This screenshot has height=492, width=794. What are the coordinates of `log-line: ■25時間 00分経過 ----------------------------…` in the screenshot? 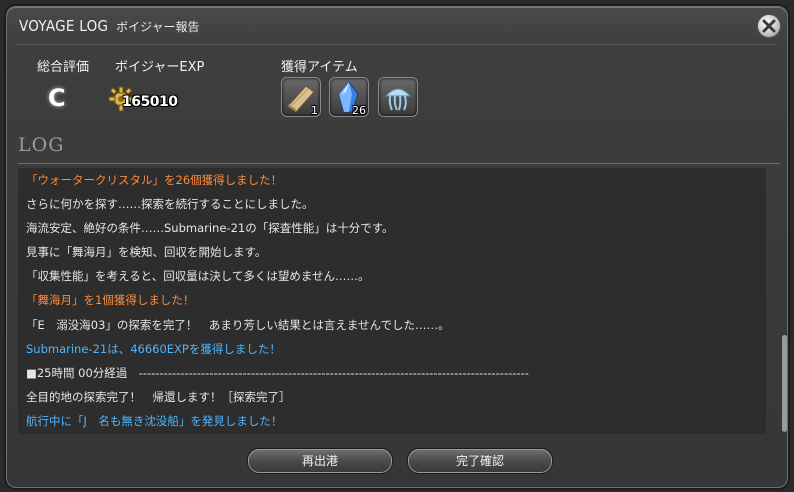 It's located at (277, 372).